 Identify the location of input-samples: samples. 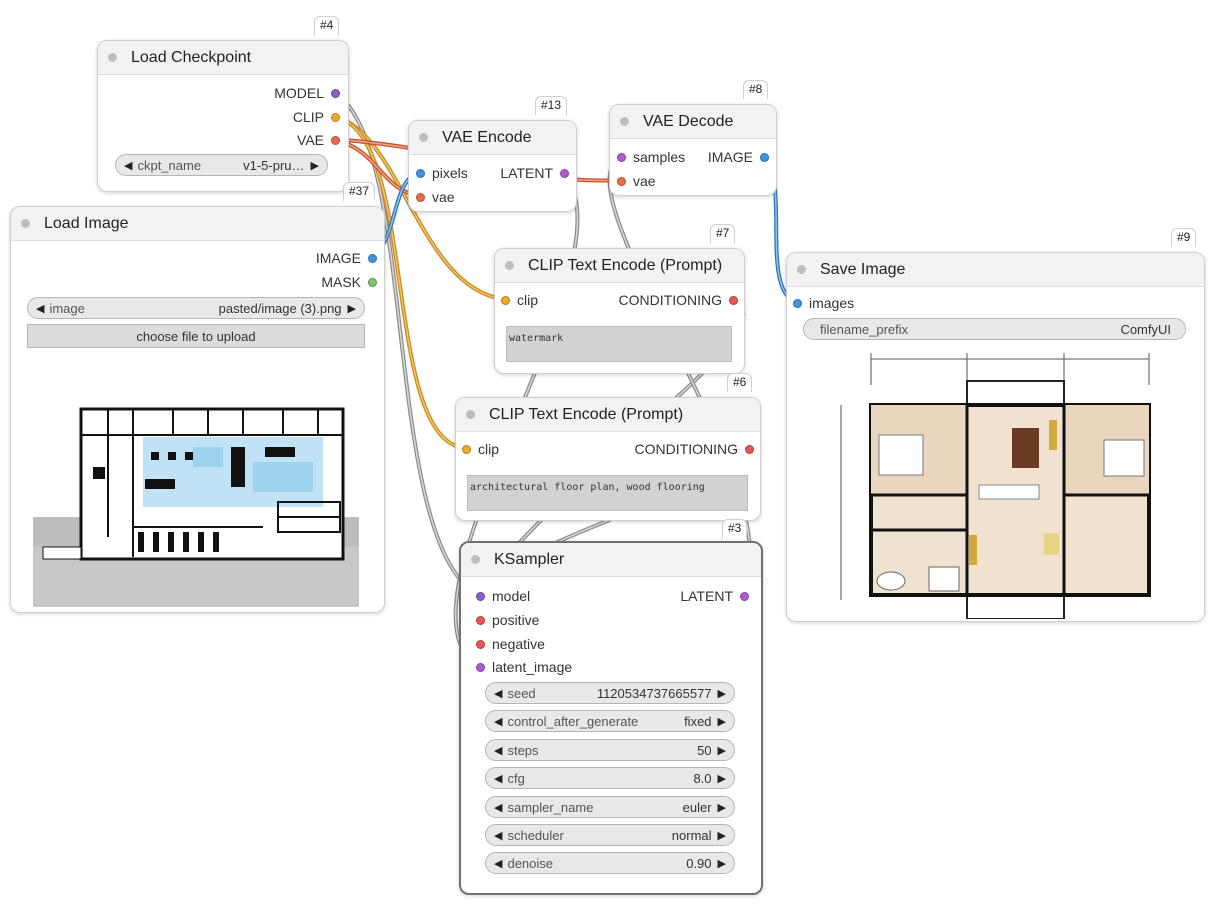
(651, 157).